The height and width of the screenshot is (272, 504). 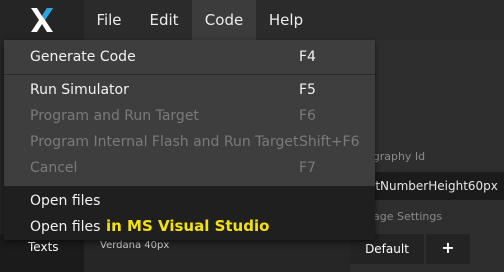 I want to click on menu-item-label: Program and Run Target, so click(x=114, y=116).